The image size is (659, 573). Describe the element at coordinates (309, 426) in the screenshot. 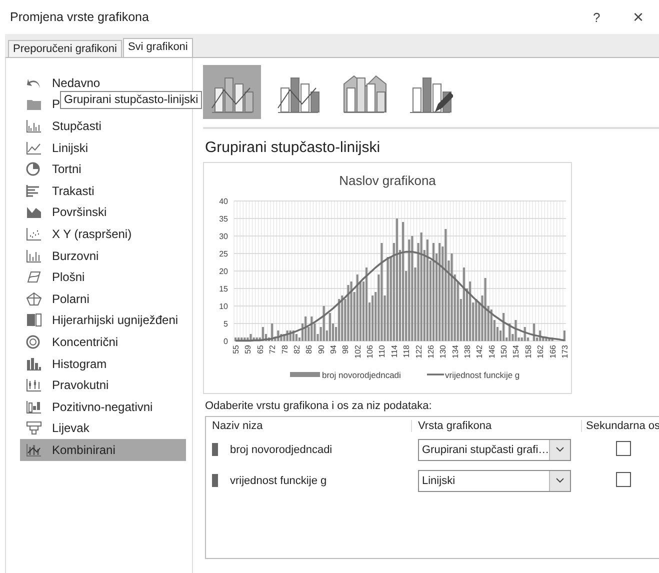

I see `column-header: Naziv niza` at that location.